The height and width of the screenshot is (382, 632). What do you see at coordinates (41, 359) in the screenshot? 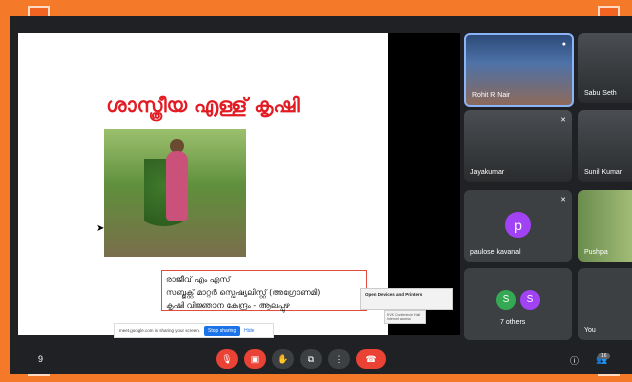
I see `meeting-code-label: 9` at bounding box center [41, 359].